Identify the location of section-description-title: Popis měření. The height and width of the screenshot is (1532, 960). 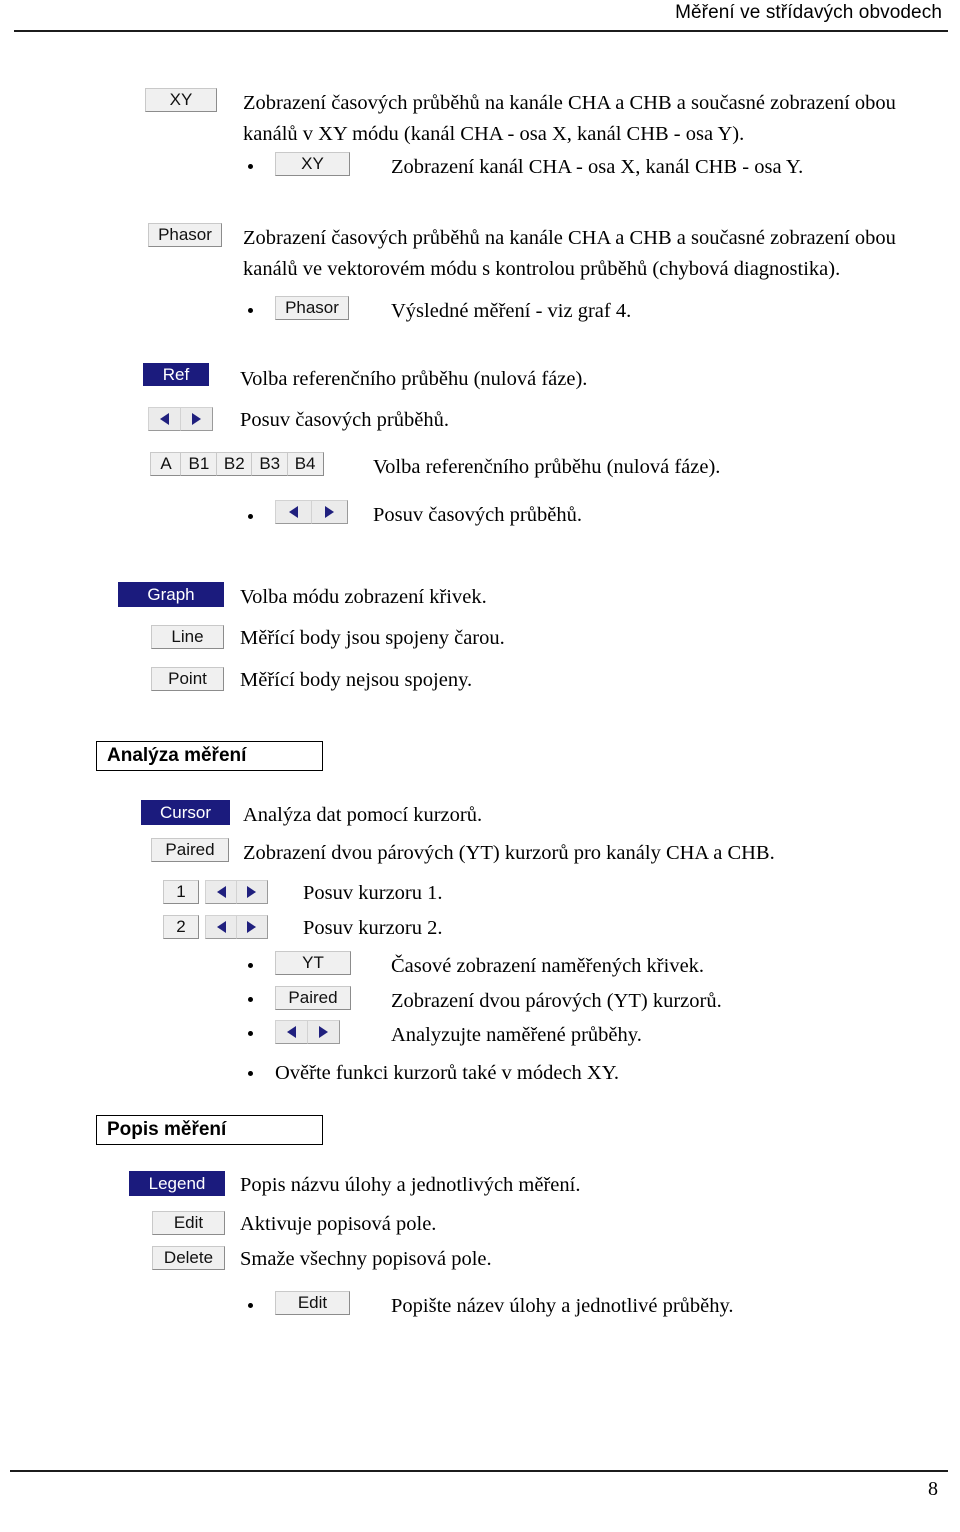
(167, 1129).